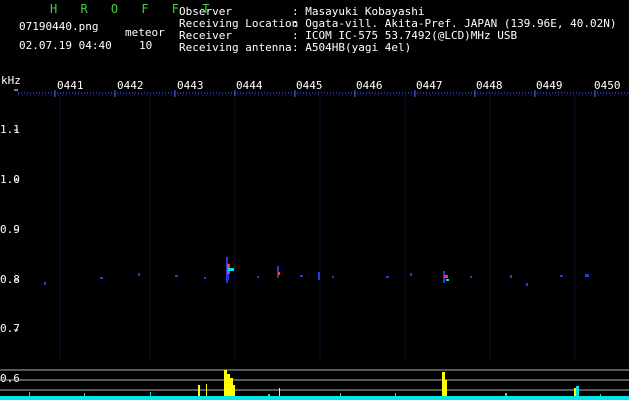 Image resolution: width=629 pixels, height=400 pixels. I want to click on signal-peaks, so click(387, 385).